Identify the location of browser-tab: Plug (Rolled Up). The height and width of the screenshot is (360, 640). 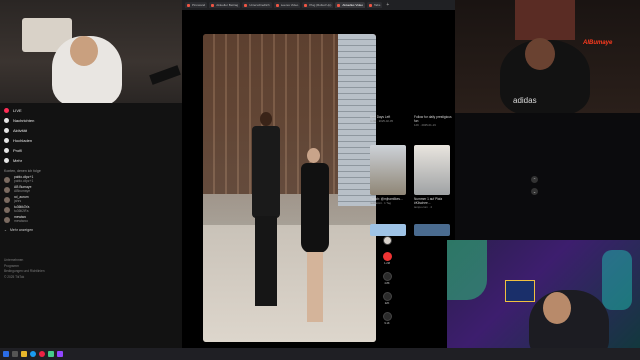
(318, 5).